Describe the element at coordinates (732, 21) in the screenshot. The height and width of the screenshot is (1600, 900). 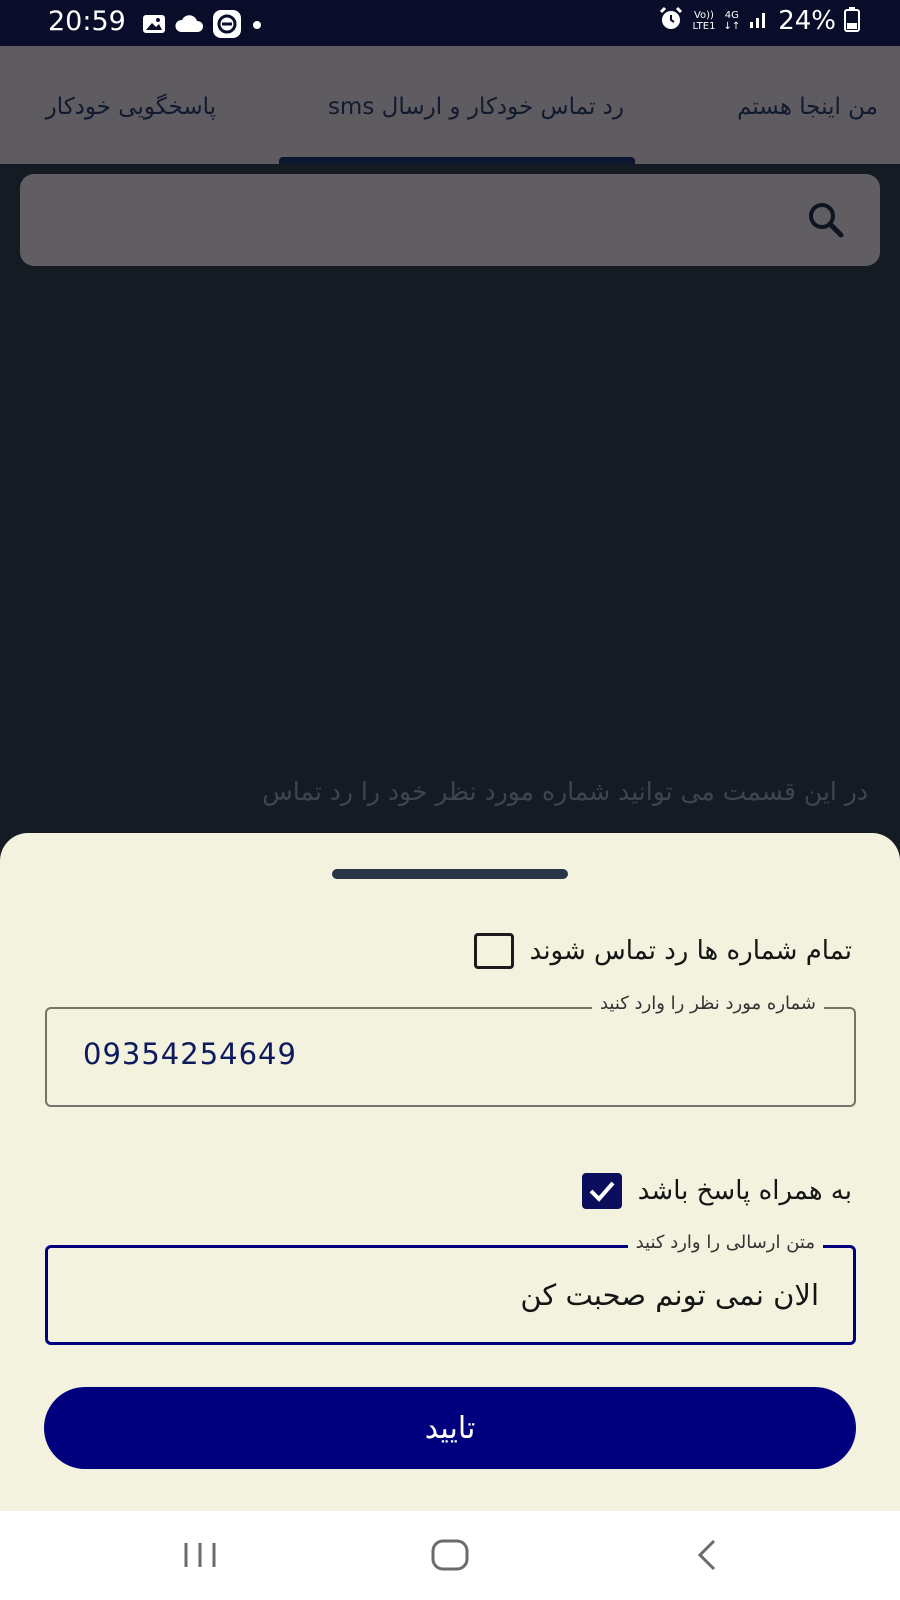
I see `network-icon: 4G ↓↑` at that location.